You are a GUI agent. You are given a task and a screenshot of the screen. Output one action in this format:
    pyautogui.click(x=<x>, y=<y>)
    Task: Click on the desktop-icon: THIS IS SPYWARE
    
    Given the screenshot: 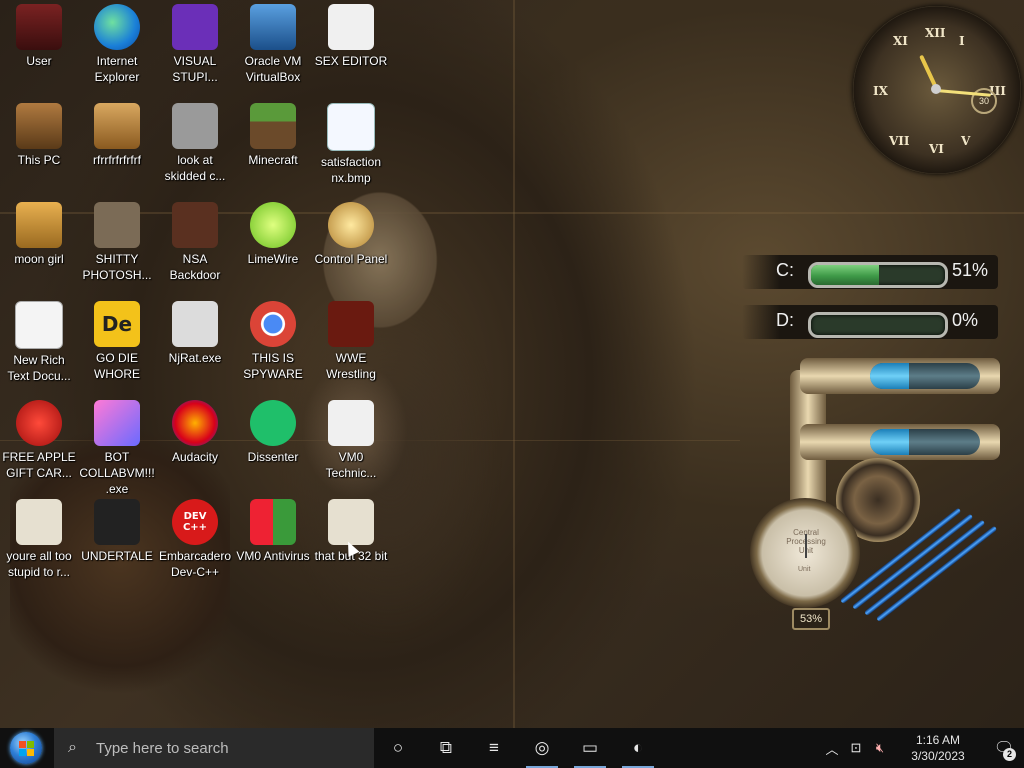 What is the action you would take?
    pyautogui.click(x=273, y=344)
    